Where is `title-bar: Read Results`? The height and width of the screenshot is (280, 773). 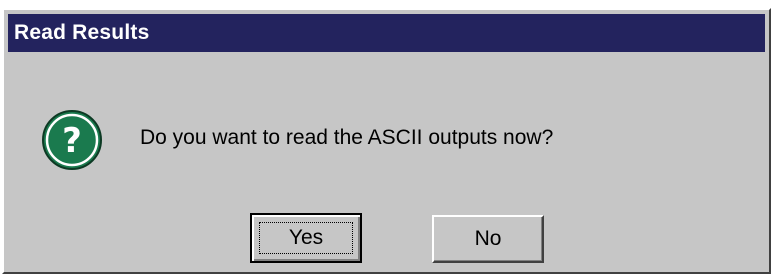 title-bar: Read Results is located at coordinates (386, 33).